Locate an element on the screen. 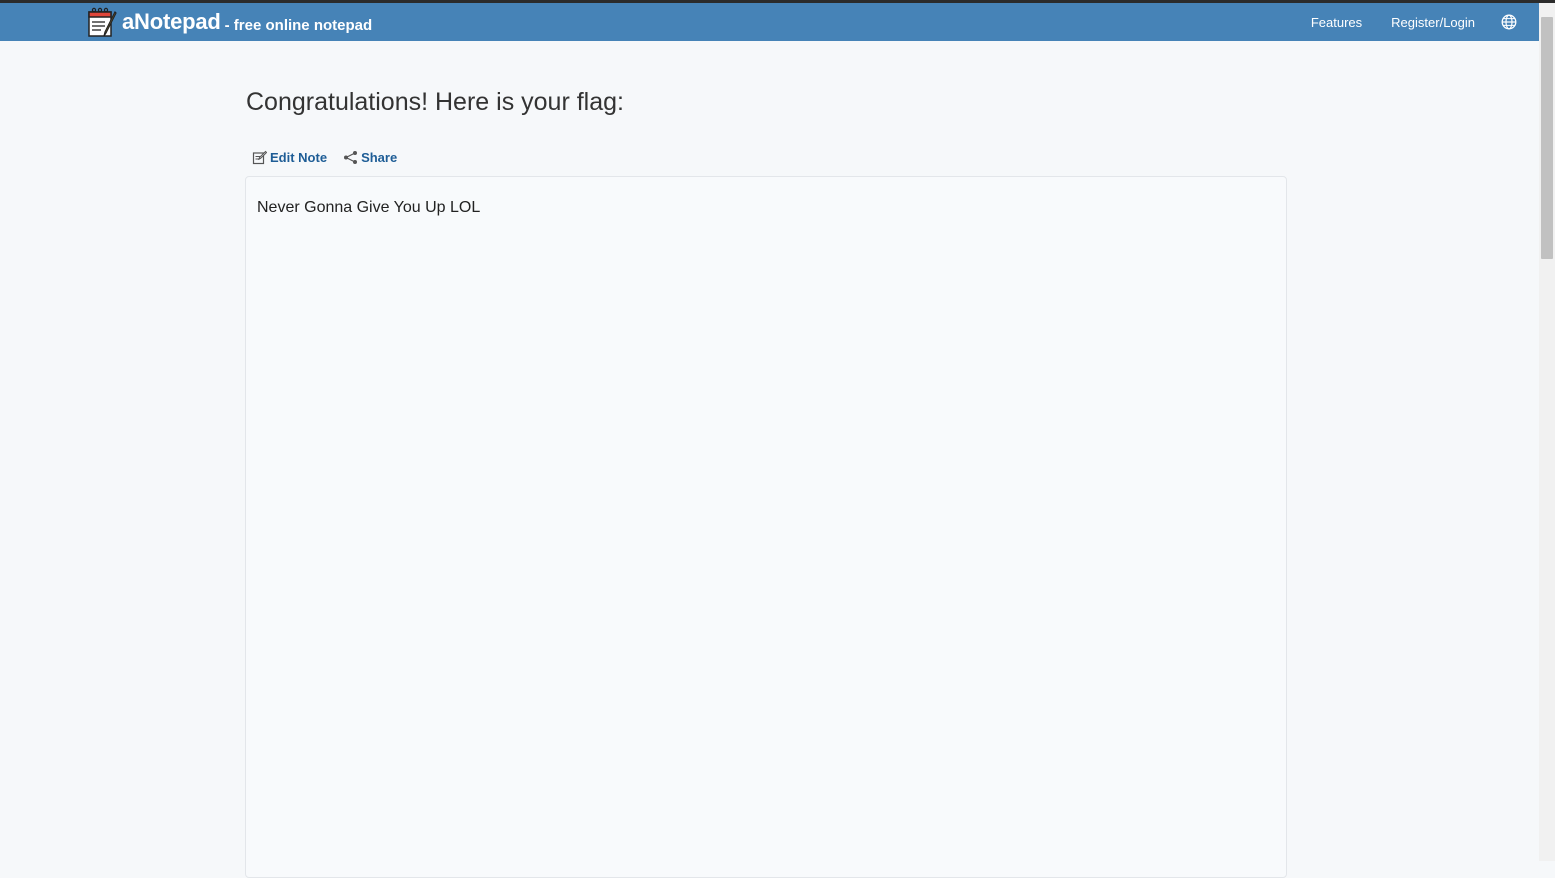 The width and height of the screenshot is (1555, 878). nav-links: Features Register/Login is located at coordinates (1399, 22).